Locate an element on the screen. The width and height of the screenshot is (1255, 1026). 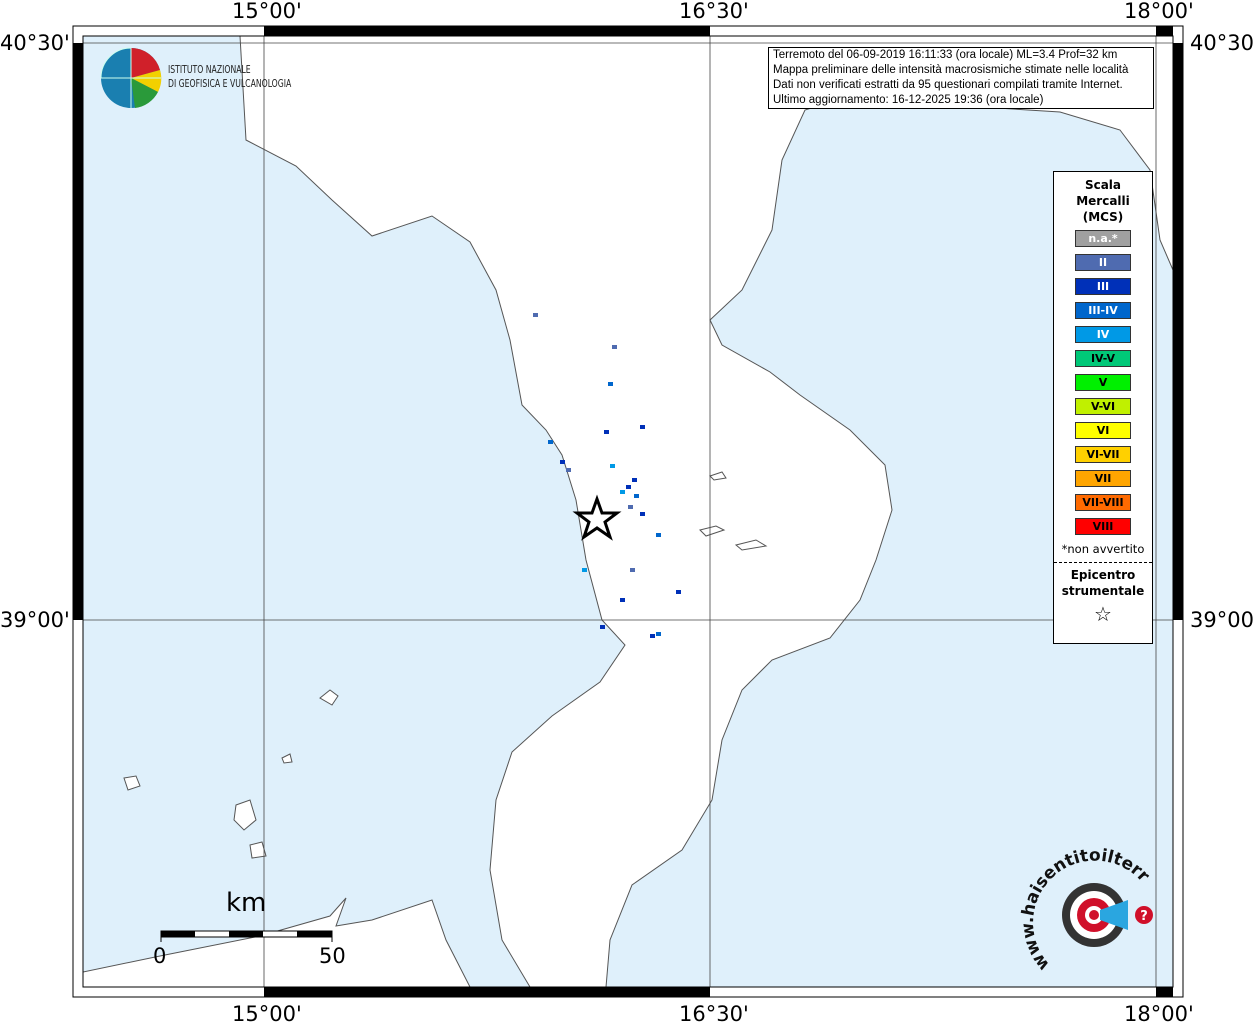
legend-item: IV is located at coordinates (1103, 334).